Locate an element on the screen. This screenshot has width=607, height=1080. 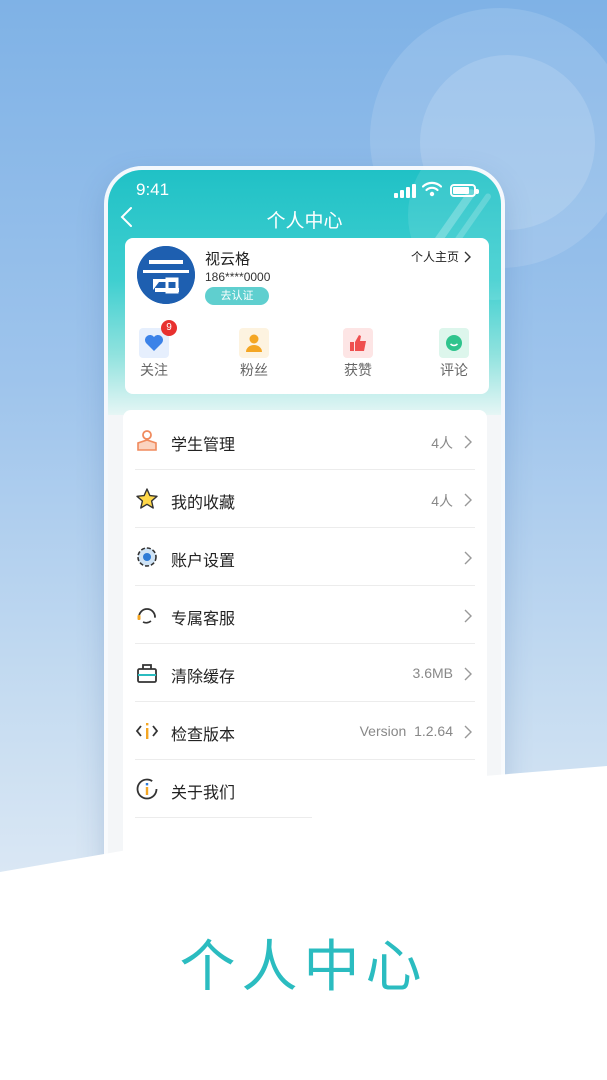
menu-label: 学生管理 is located at coordinates (203, 444).